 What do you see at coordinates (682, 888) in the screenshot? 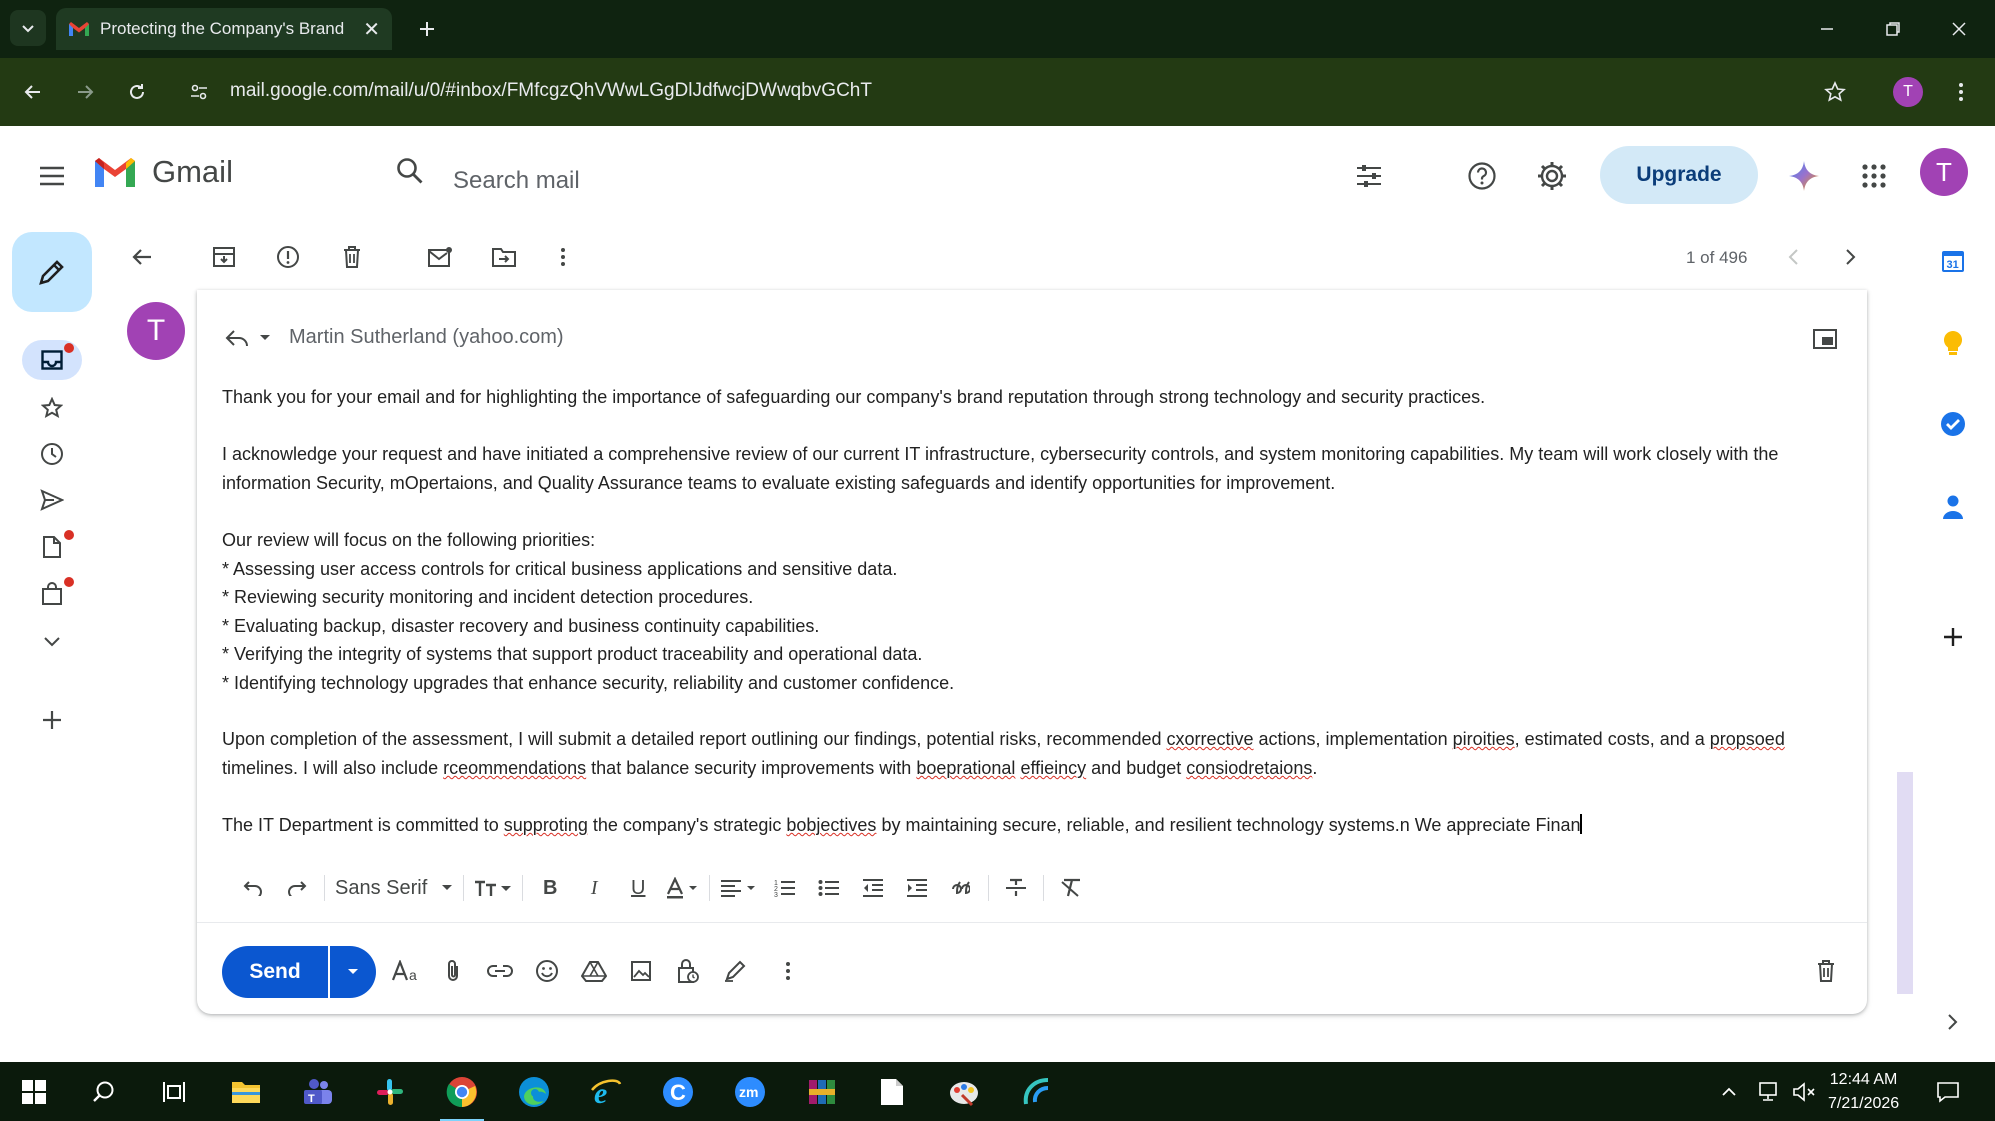
I see `text-color-button` at bounding box center [682, 888].